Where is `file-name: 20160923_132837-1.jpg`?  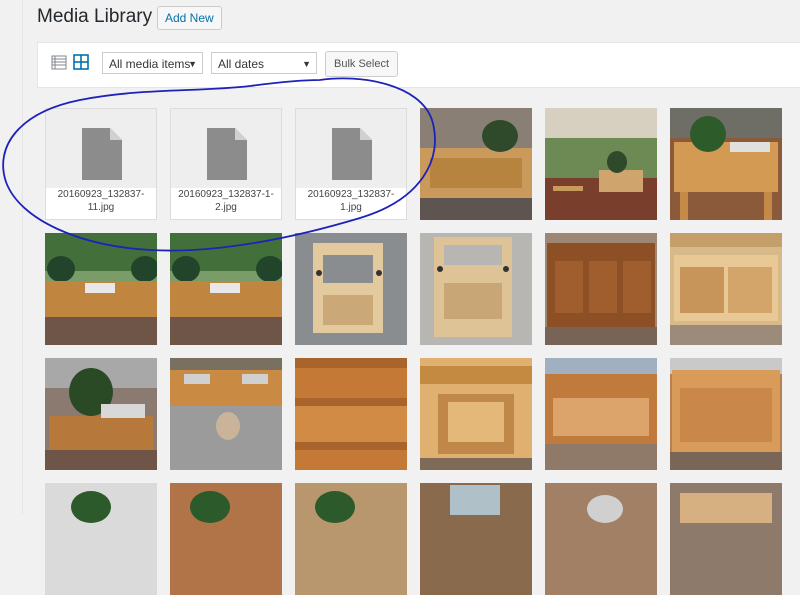
file-name: 20160923_132837-1.jpg is located at coordinates (351, 203).